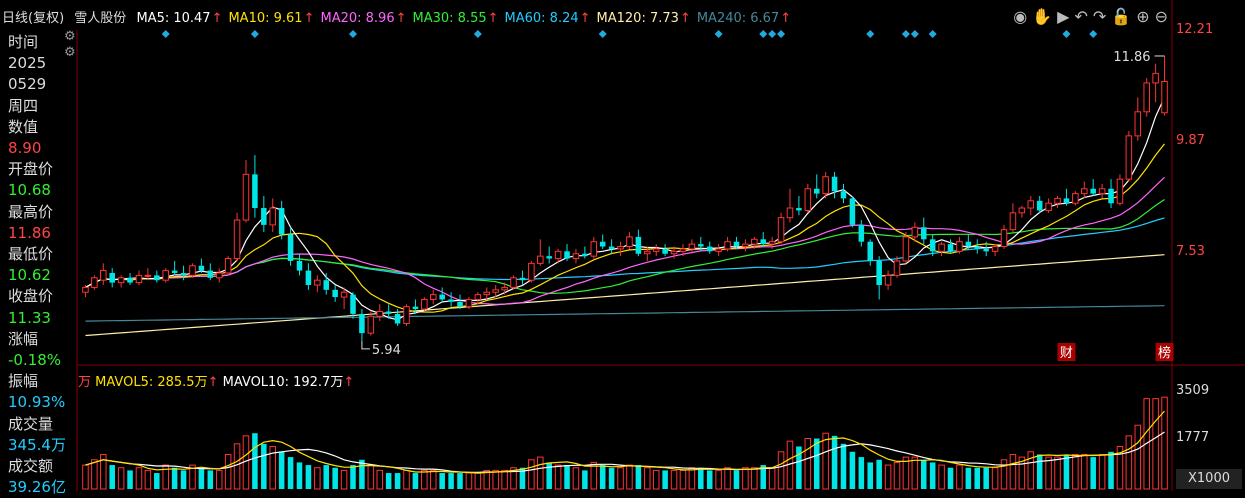 This screenshot has width=1245, height=498. Describe the element at coordinates (1164, 353) in the screenshot. I see `event-badge-bang: 榜` at that location.